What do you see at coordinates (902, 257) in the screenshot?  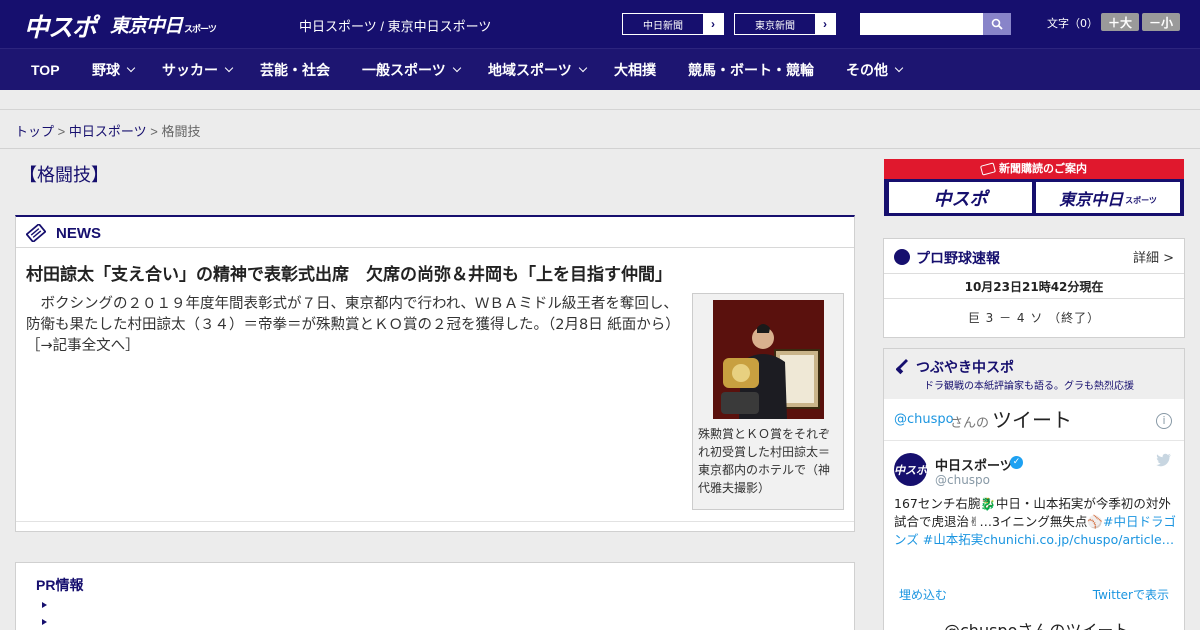 I see `baseball-icon` at bounding box center [902, 257].